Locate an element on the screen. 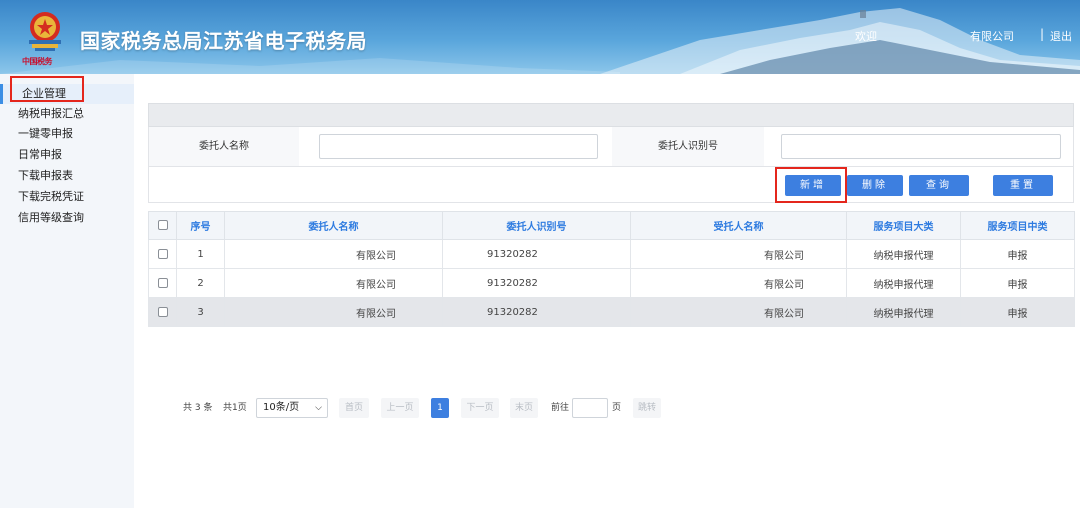 This screenshot has width=1080, height=508. reset-button: 重置 is located at coordinates (1023, 185).